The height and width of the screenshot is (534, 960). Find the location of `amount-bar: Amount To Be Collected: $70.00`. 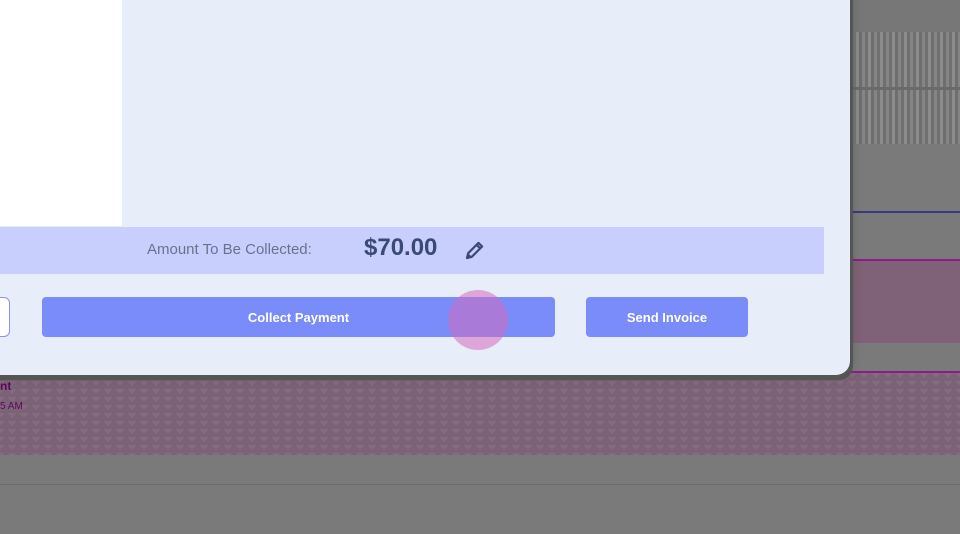

amount-bar: Amount To Be Collected: $70.00 is located at coordinates (412, 250).